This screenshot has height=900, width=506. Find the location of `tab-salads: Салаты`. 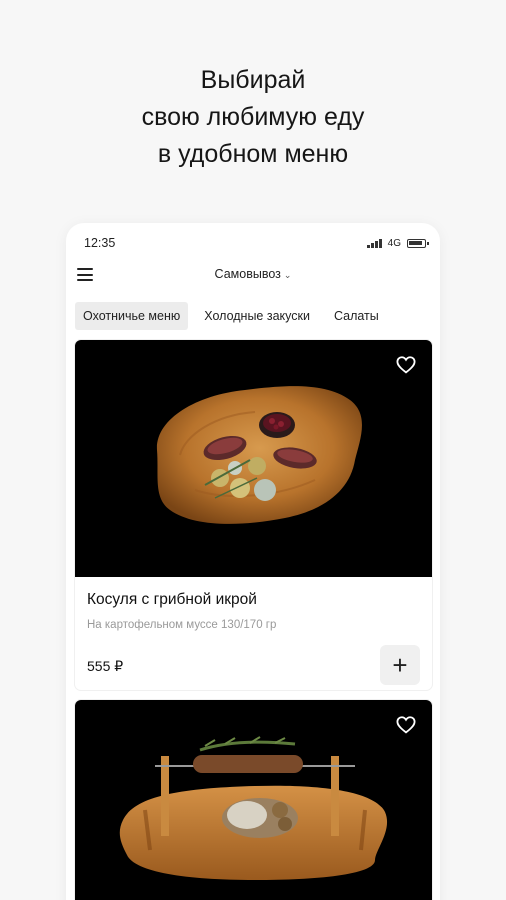

tab-salads: Салаты is located at coordinates (356, 316).